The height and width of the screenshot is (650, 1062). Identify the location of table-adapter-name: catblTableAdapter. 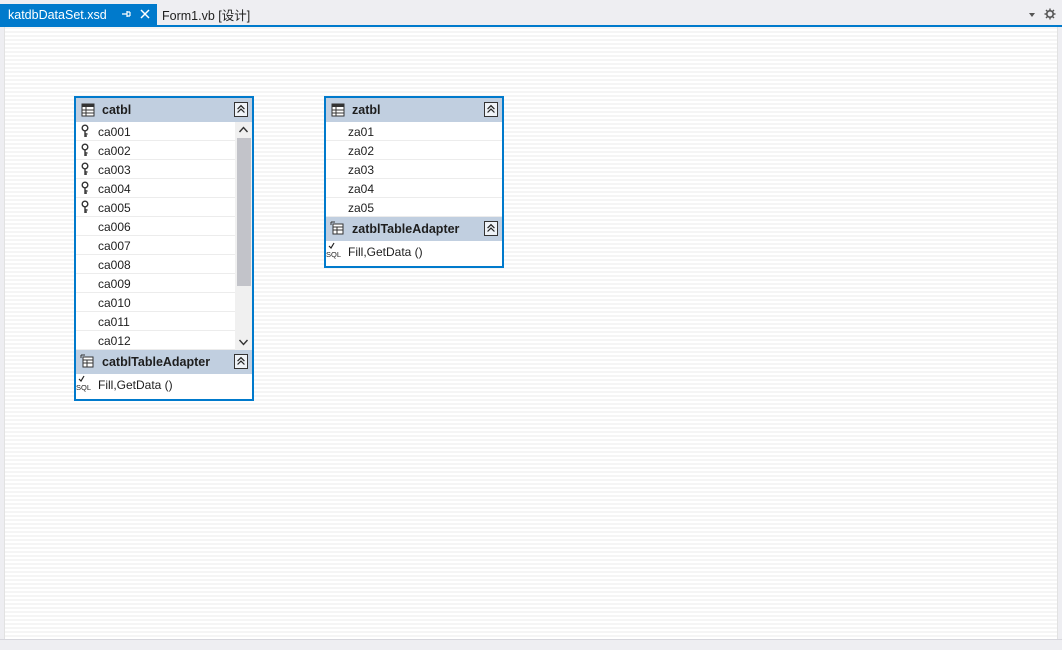
(156, 362).